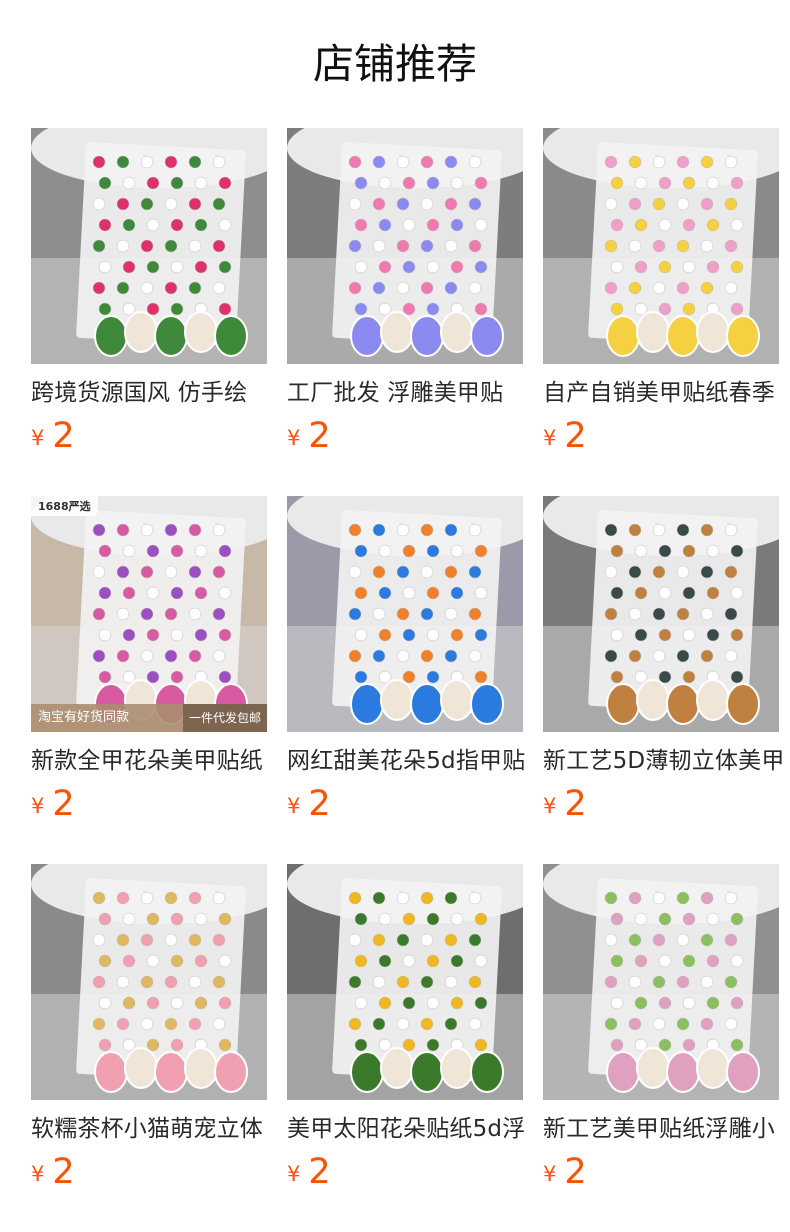  What do you see at coordinates (149, 718) in the screenshot?
I see `promo-banner: 淘宝有好货同款 一件代发包邮` at bounding box center [149, 718].